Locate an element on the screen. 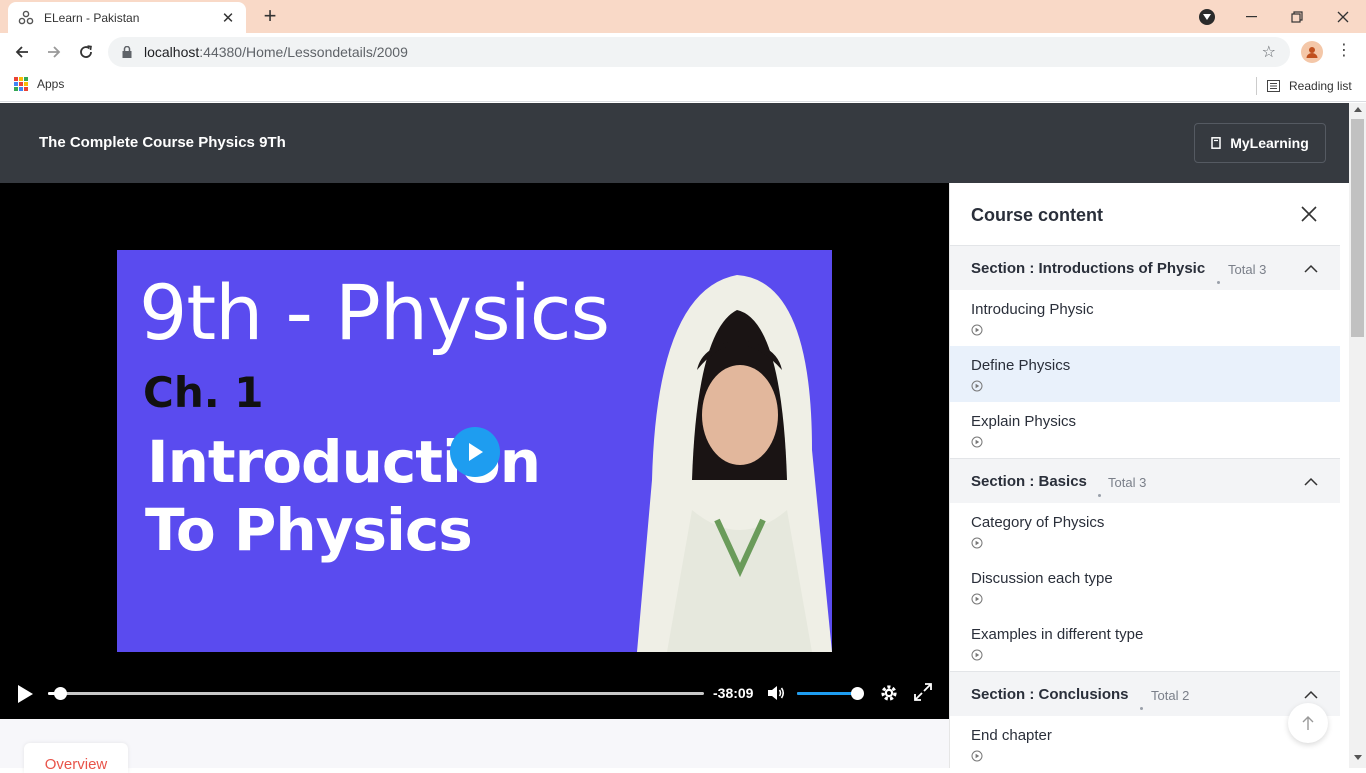 The image size is (1366, 773). browser-tab: ELearn - Pakistan ✕ is located at coordinates (127, 17).